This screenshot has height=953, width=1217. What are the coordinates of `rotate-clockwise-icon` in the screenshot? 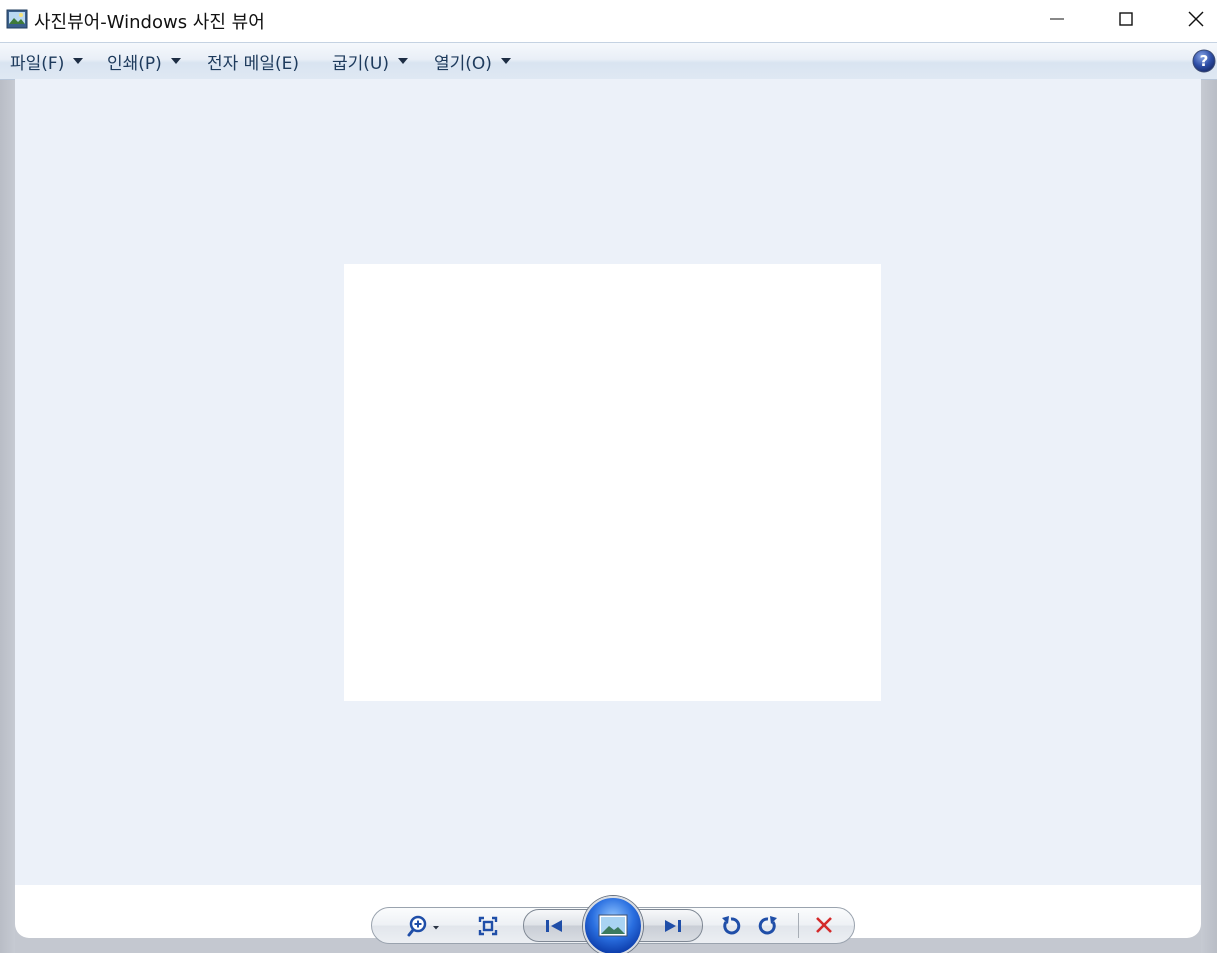 It's located at (767, 925).